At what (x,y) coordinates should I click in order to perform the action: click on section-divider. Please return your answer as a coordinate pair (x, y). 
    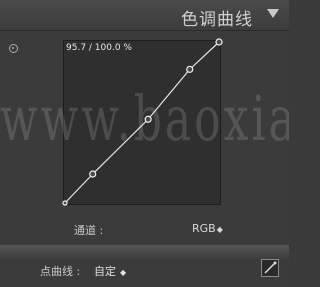
    Looking at the image, I should click on (144, 252).